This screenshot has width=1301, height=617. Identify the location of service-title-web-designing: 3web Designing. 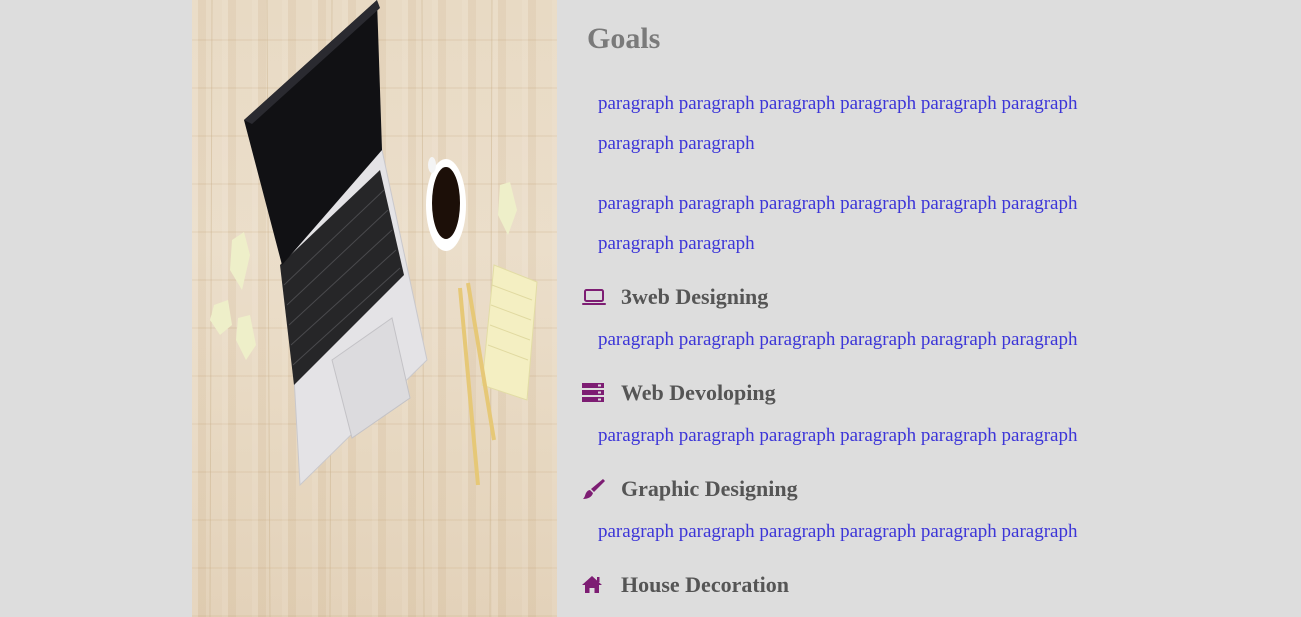
(674, 297).